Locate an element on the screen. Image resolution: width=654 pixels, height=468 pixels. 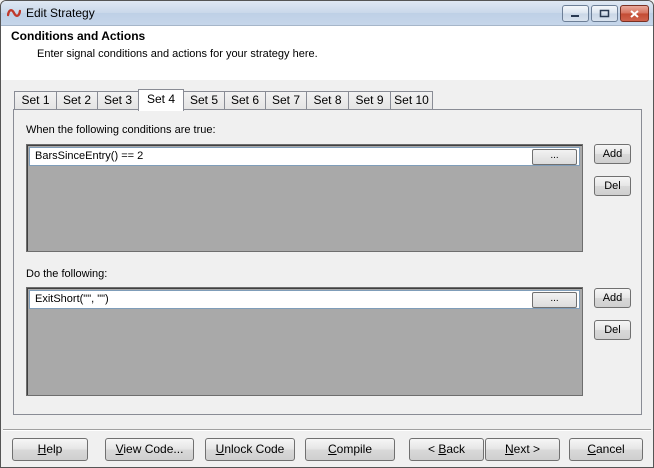
condition-text: BarsSinceEntry() == 2 is located at coordinates (89, 156).